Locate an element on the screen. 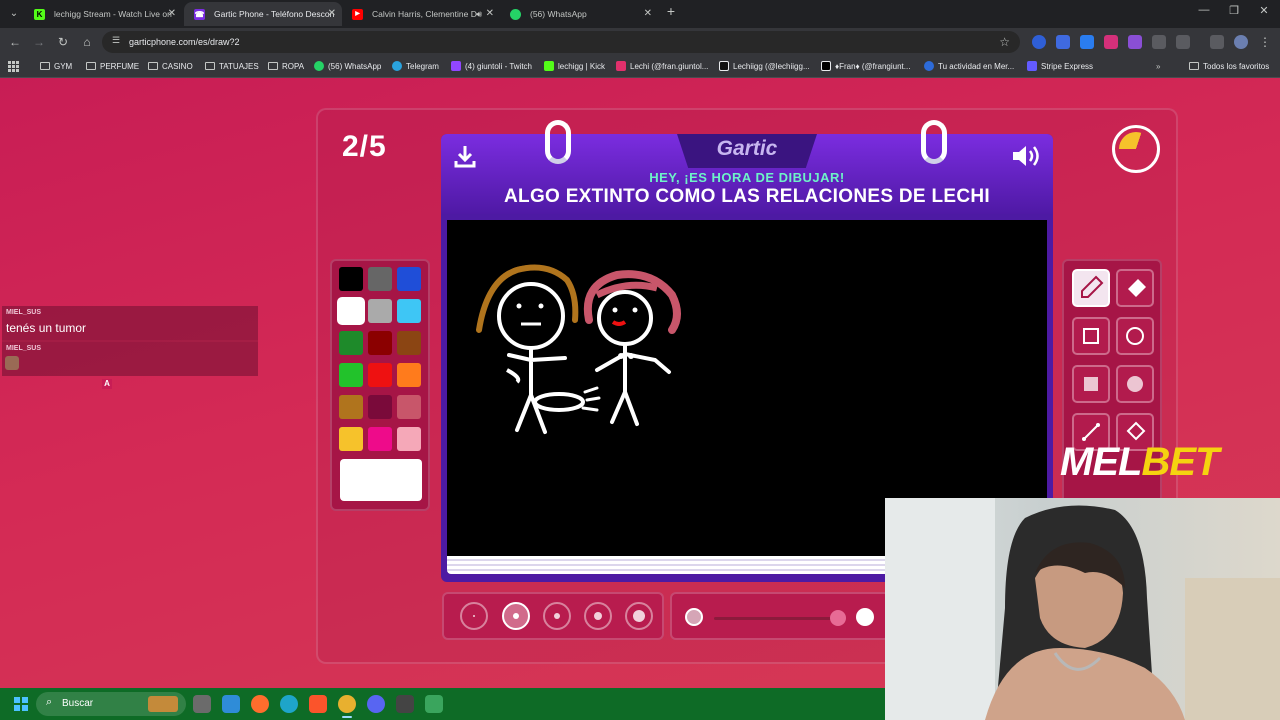 Image resolution: width=1280 pixels, height=720 pixels. edge-icon is located at coordinates (289, 704).